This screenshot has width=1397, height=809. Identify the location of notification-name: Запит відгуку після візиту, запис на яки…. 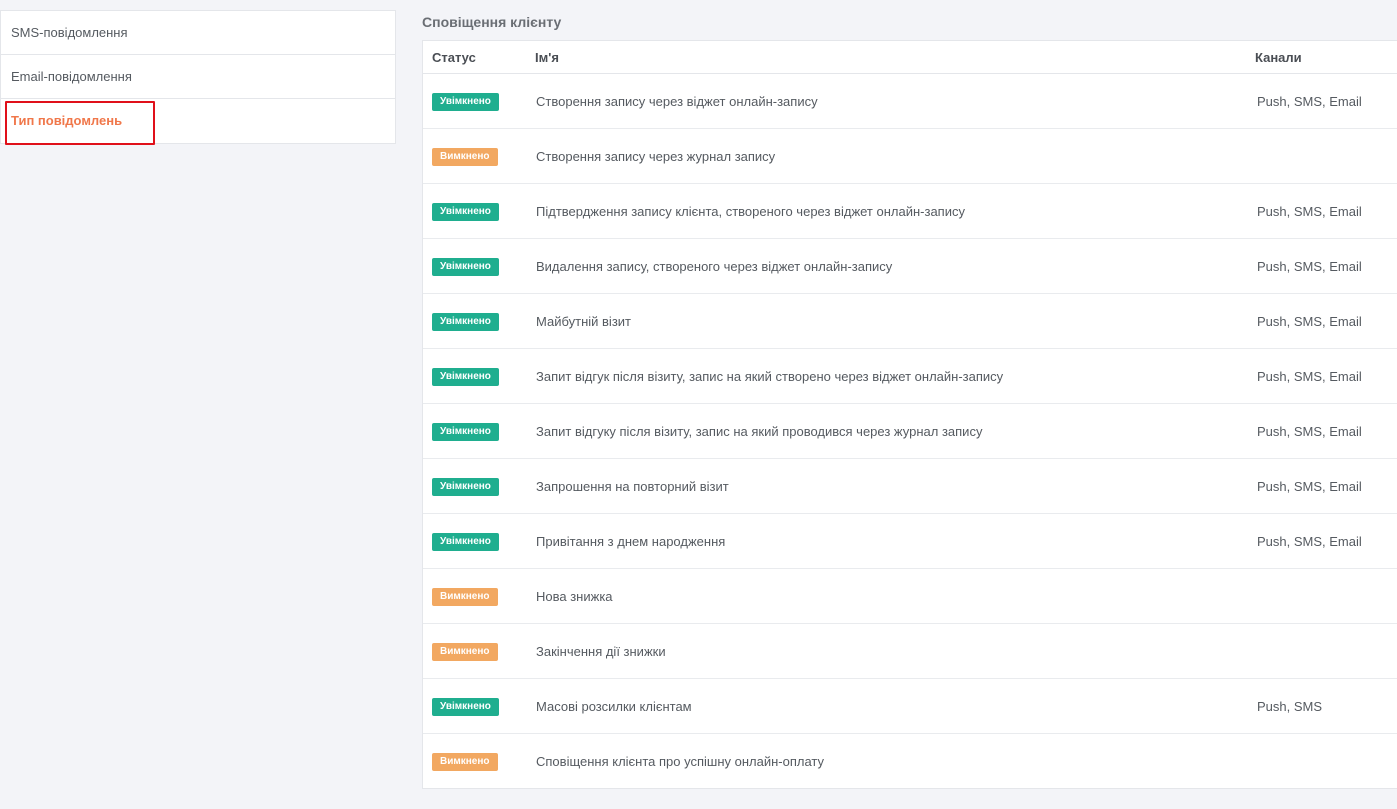
(886, 431).